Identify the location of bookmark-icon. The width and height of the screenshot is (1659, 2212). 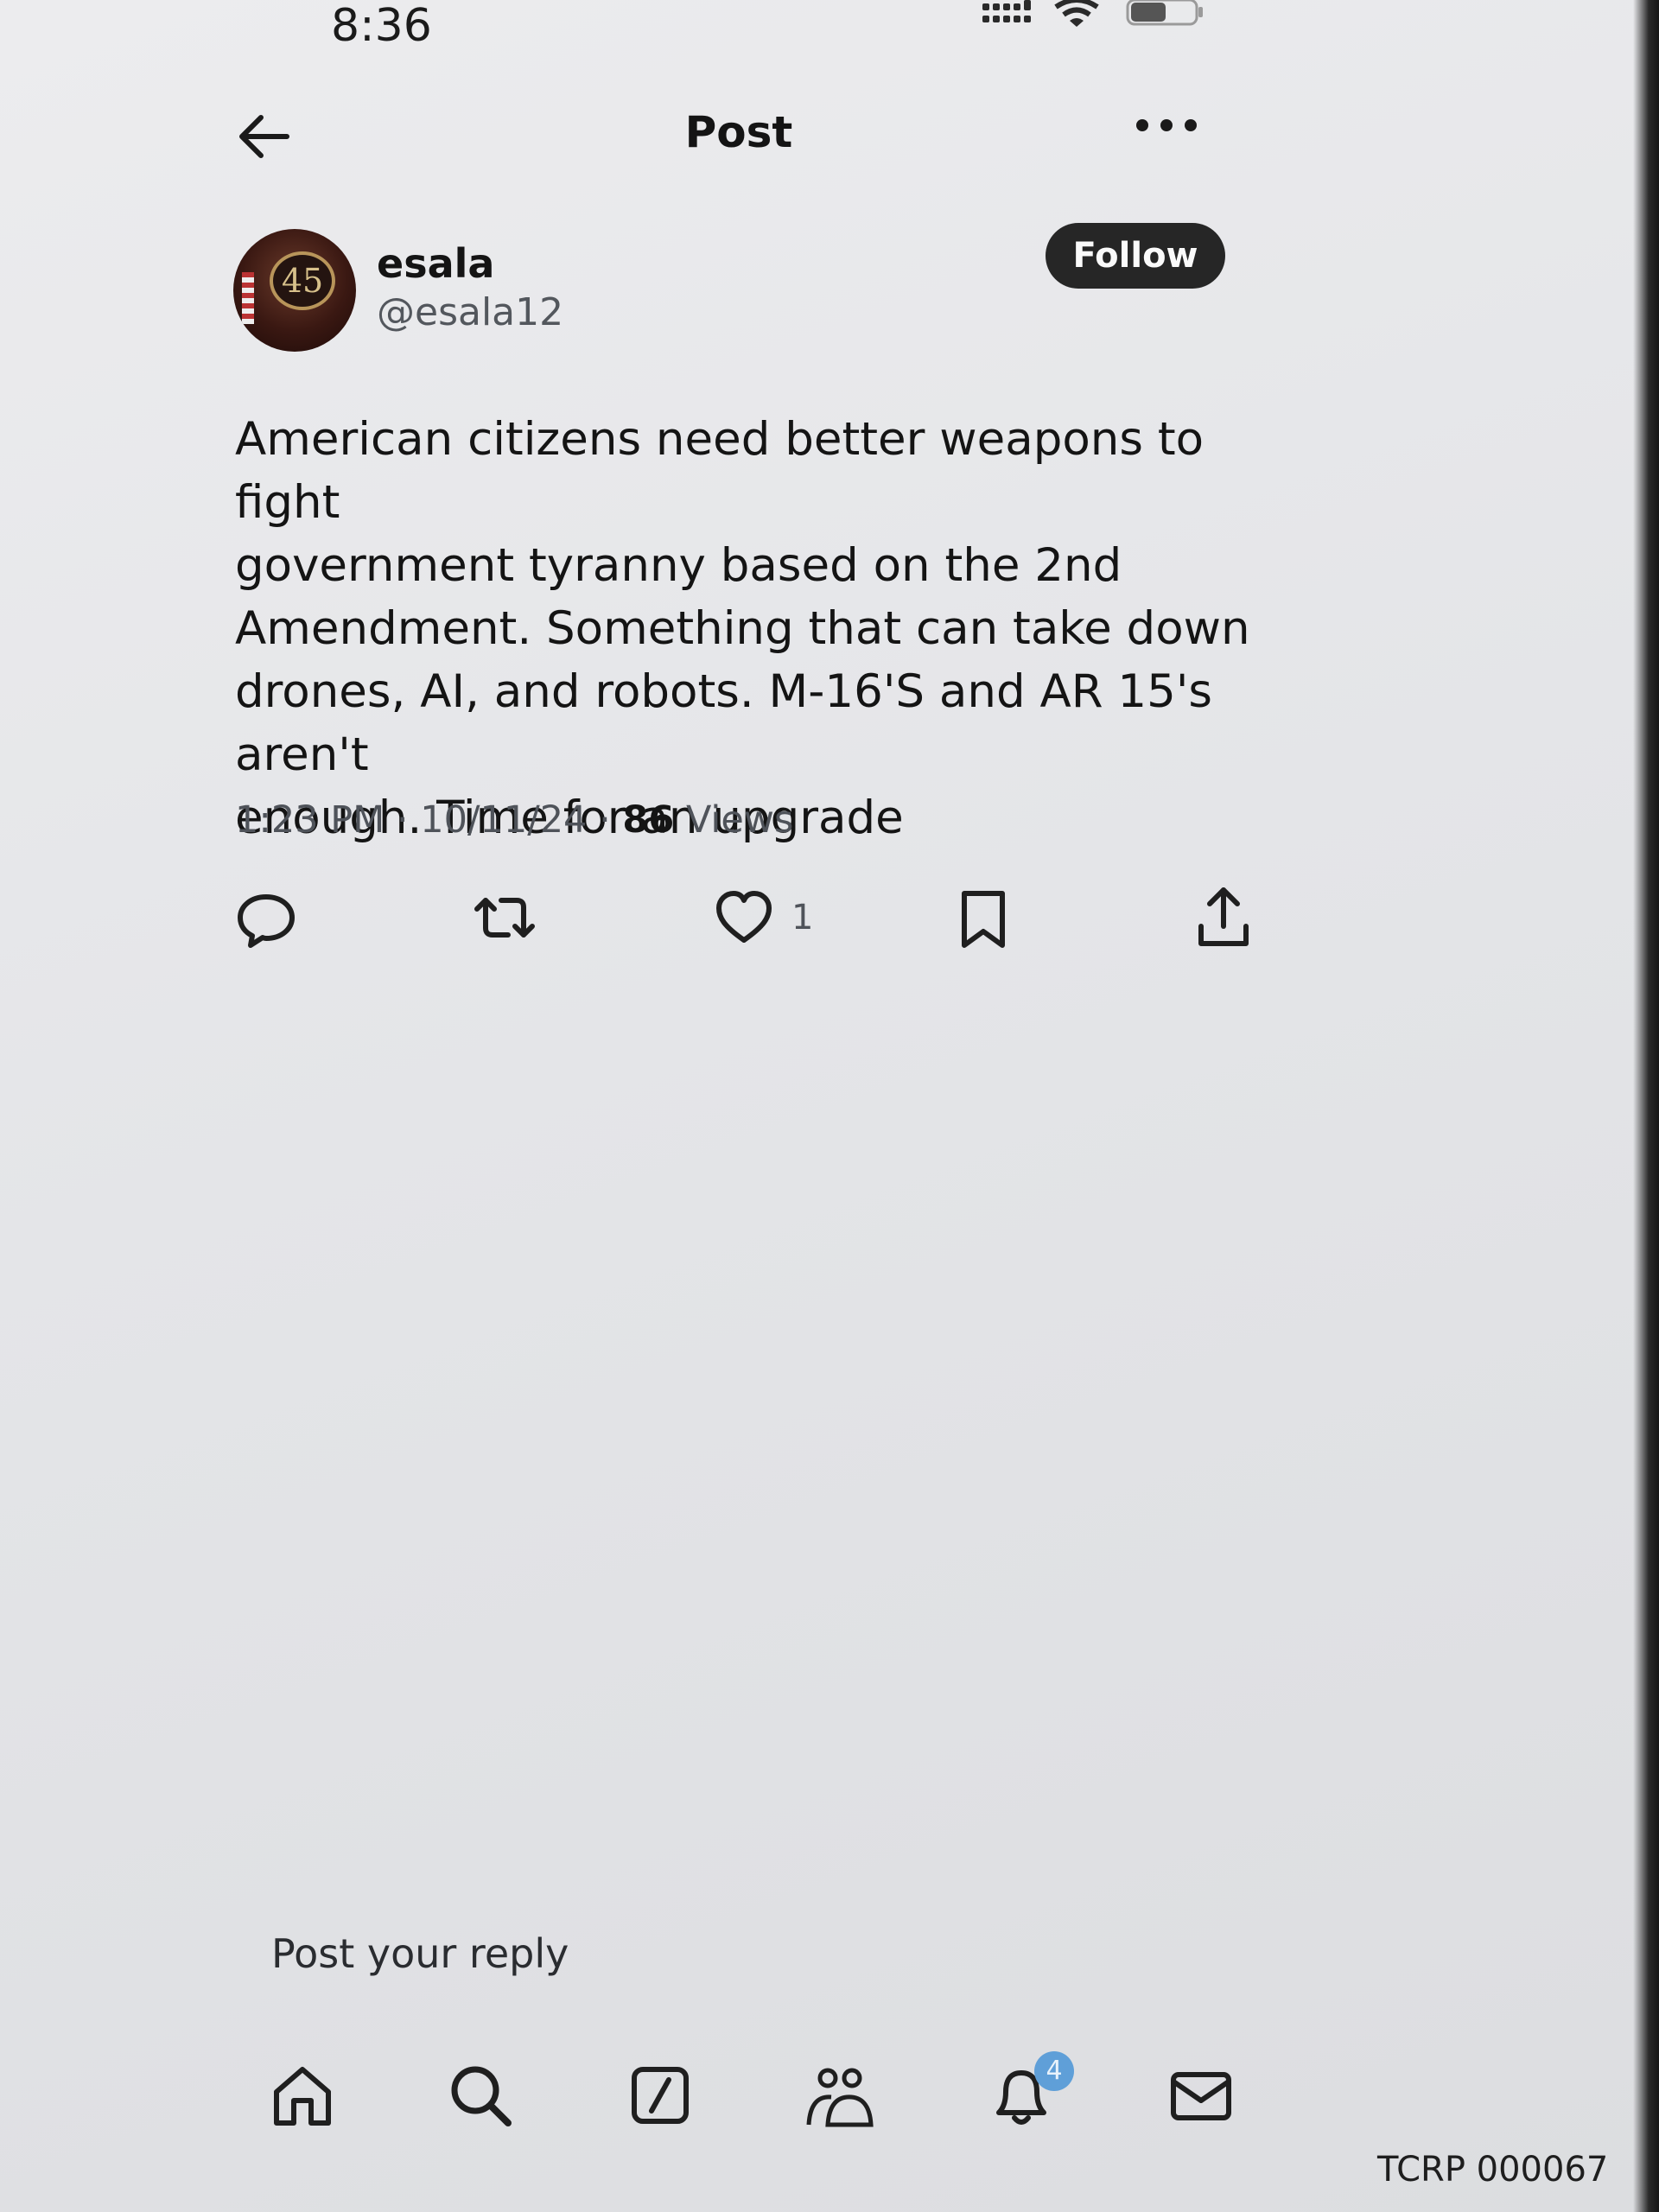
(983, 917).